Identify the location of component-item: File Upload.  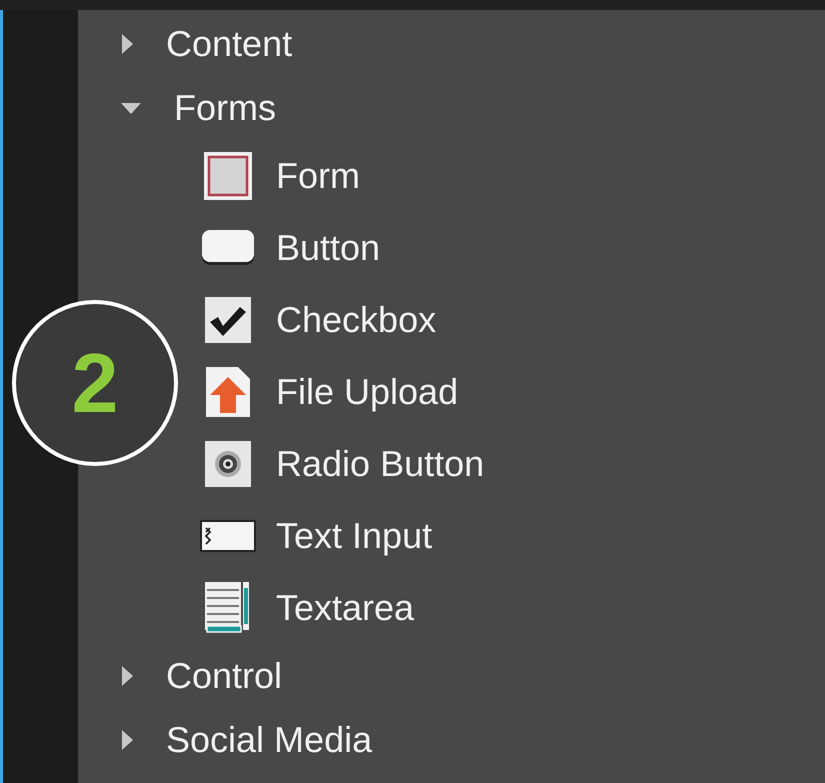
(328, 392).